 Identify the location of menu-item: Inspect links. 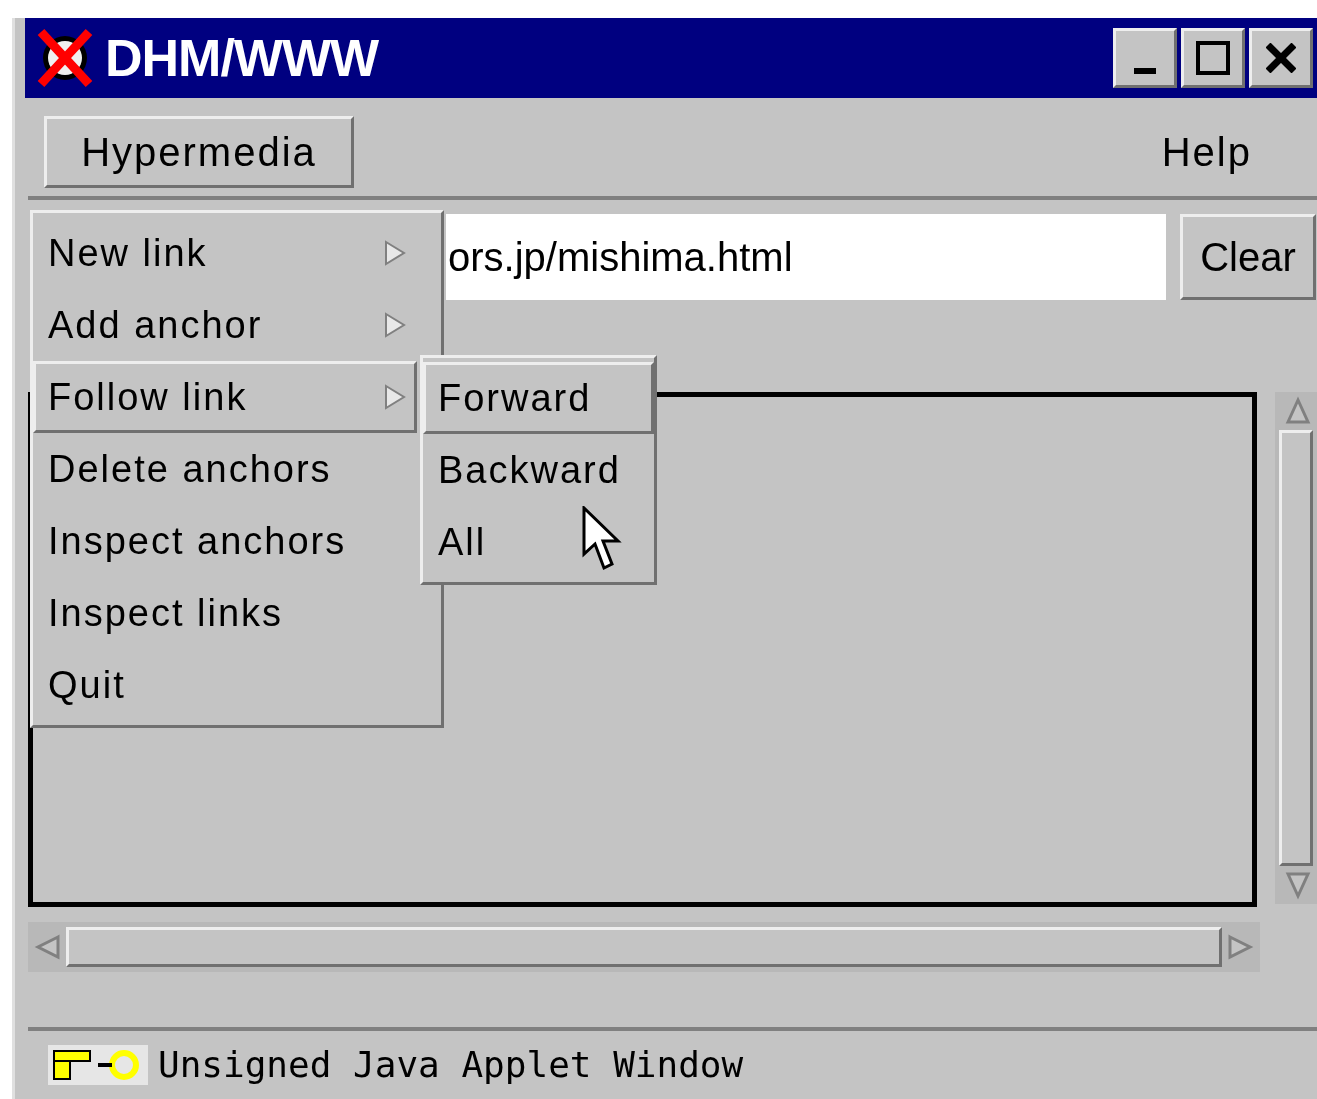
(225, 613).